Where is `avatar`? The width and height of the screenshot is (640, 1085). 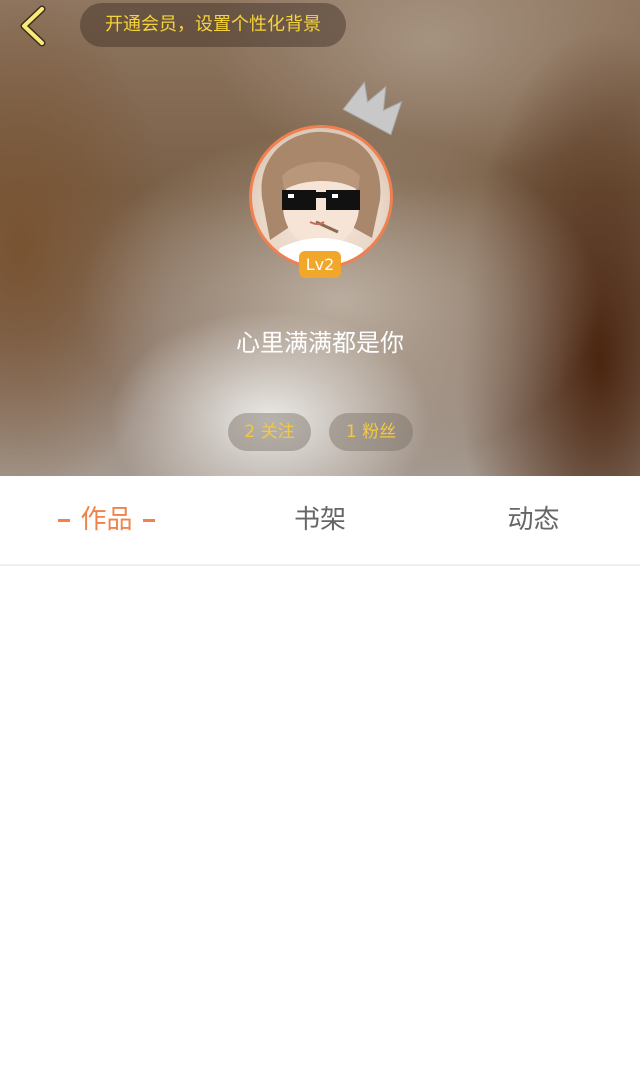
avatar is located at coordinates (321, 197).